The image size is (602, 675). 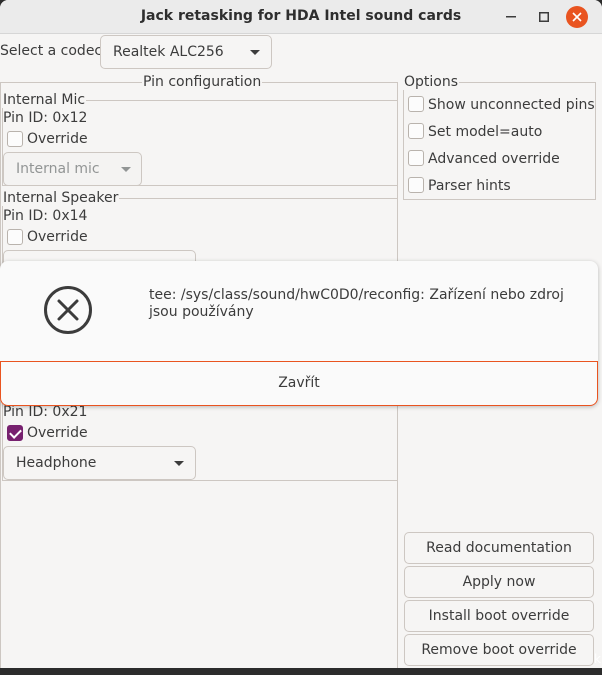 What do you see at coordinates (57, 139) in the screenshot?
I see `internal-mic-override-label: Override` at bounding box center [57, 139].